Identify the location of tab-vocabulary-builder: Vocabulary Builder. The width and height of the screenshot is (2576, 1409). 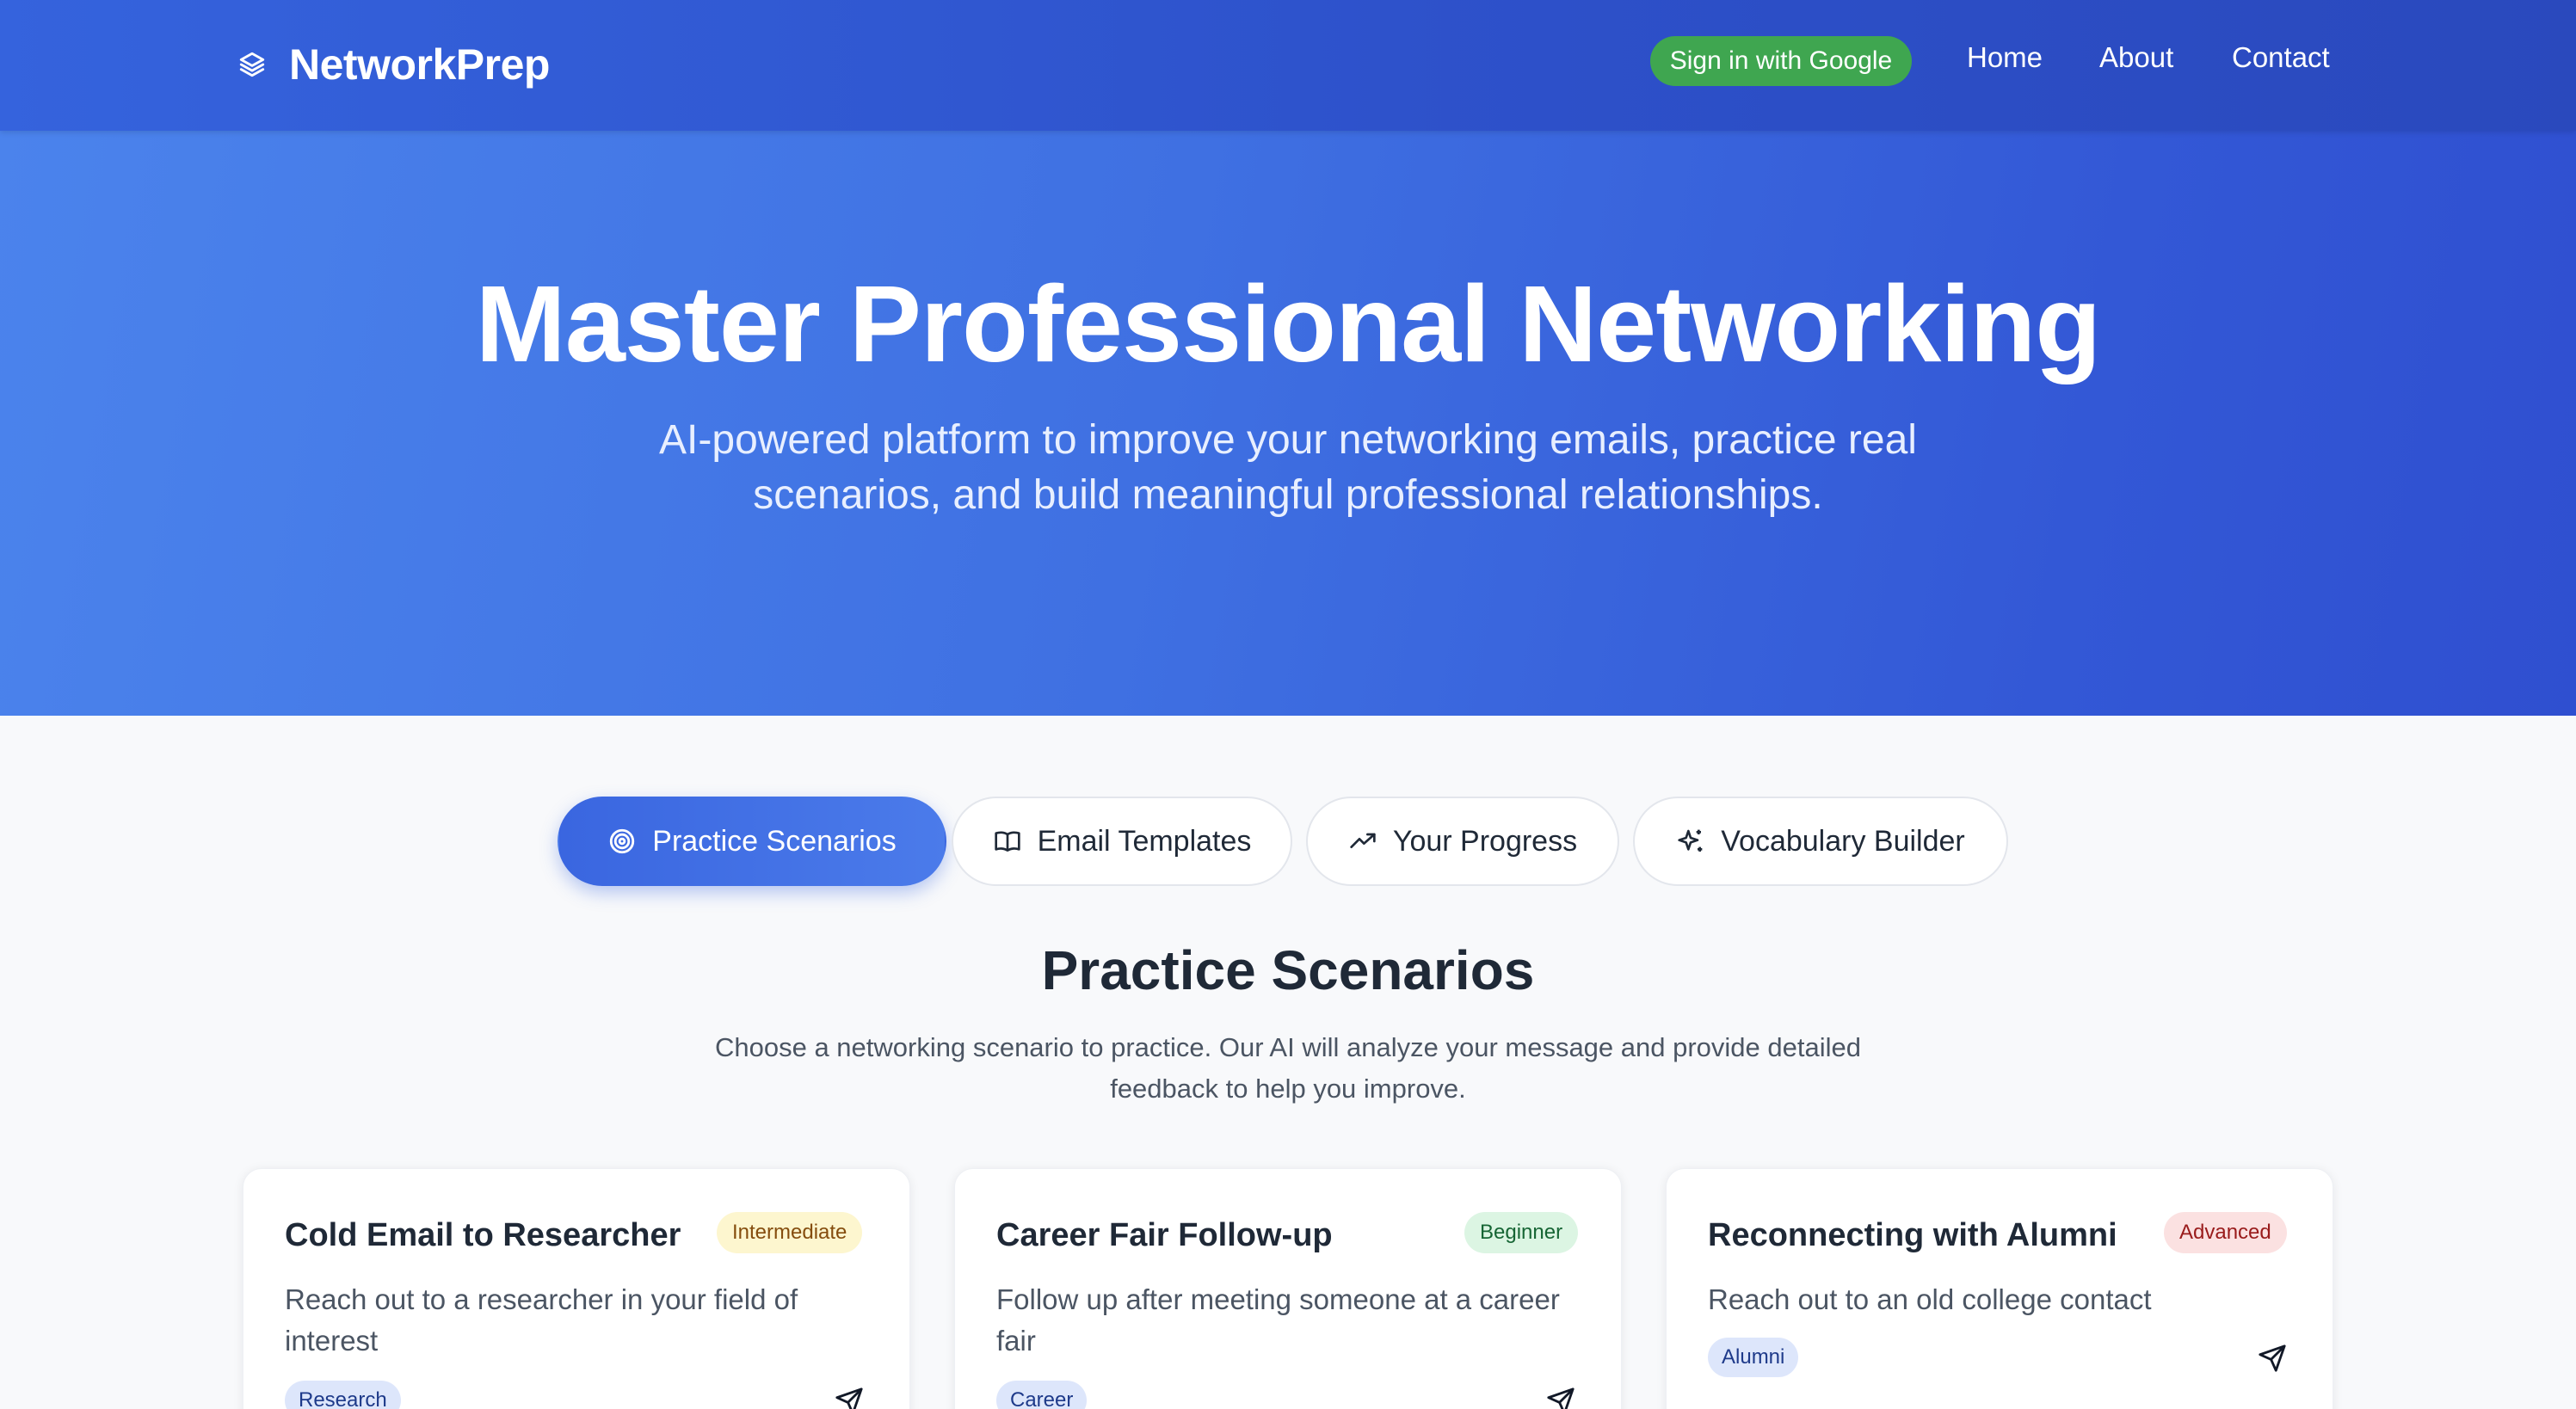
(1821, 842).